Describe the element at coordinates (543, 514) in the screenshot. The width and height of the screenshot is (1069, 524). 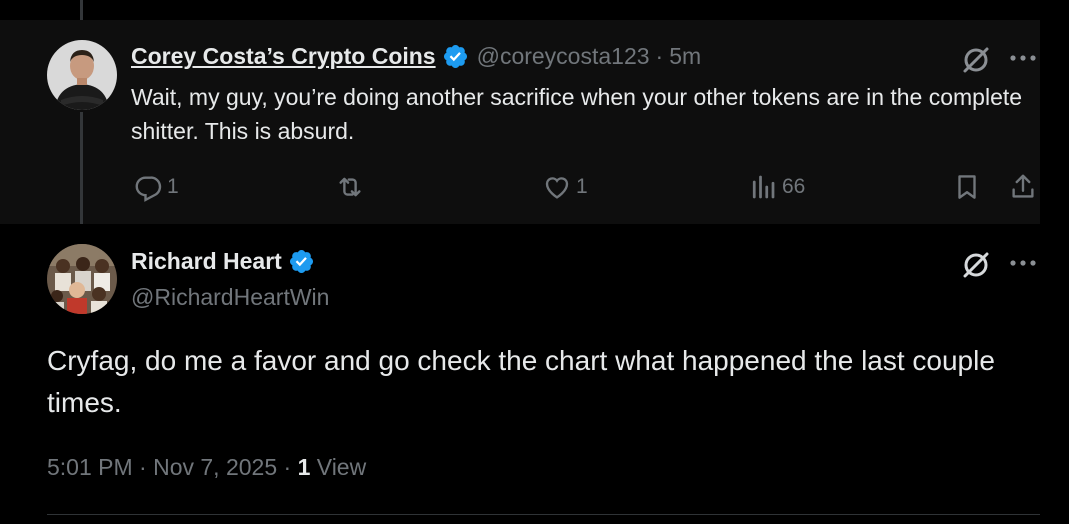
I see `divider` at that location.